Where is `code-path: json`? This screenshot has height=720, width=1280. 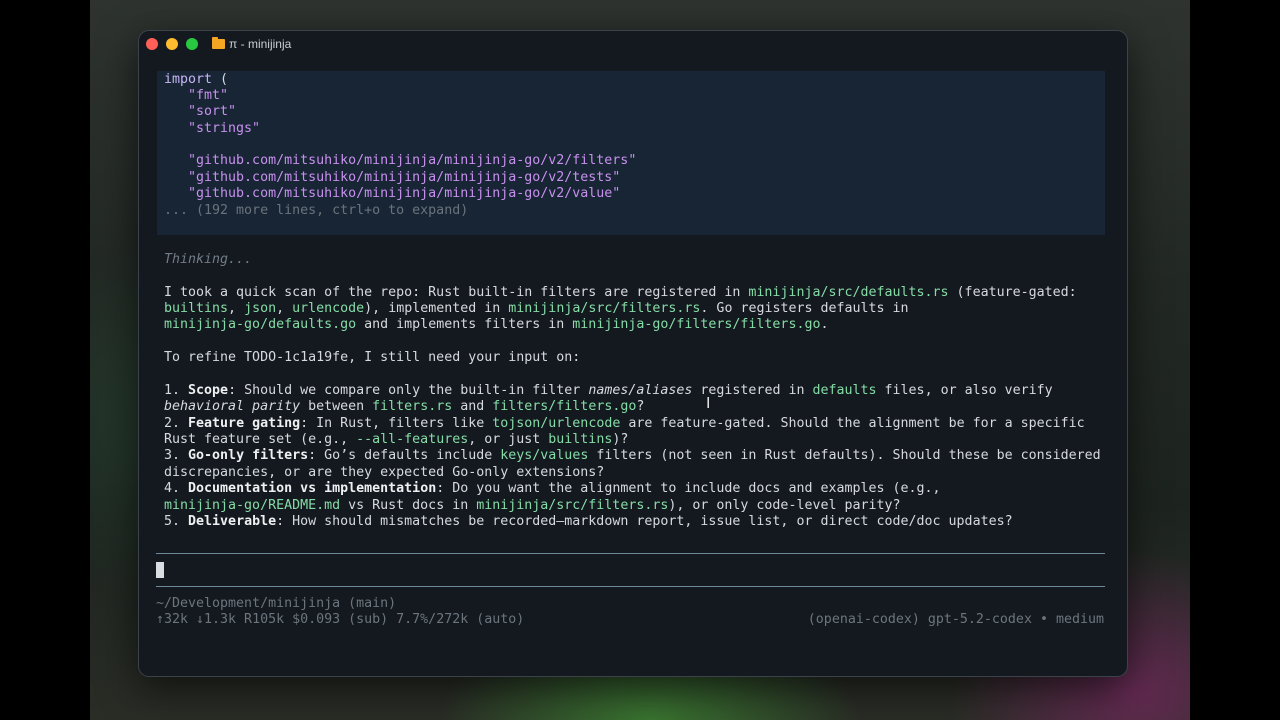
code-path: json is located at coordinates (260, 308).